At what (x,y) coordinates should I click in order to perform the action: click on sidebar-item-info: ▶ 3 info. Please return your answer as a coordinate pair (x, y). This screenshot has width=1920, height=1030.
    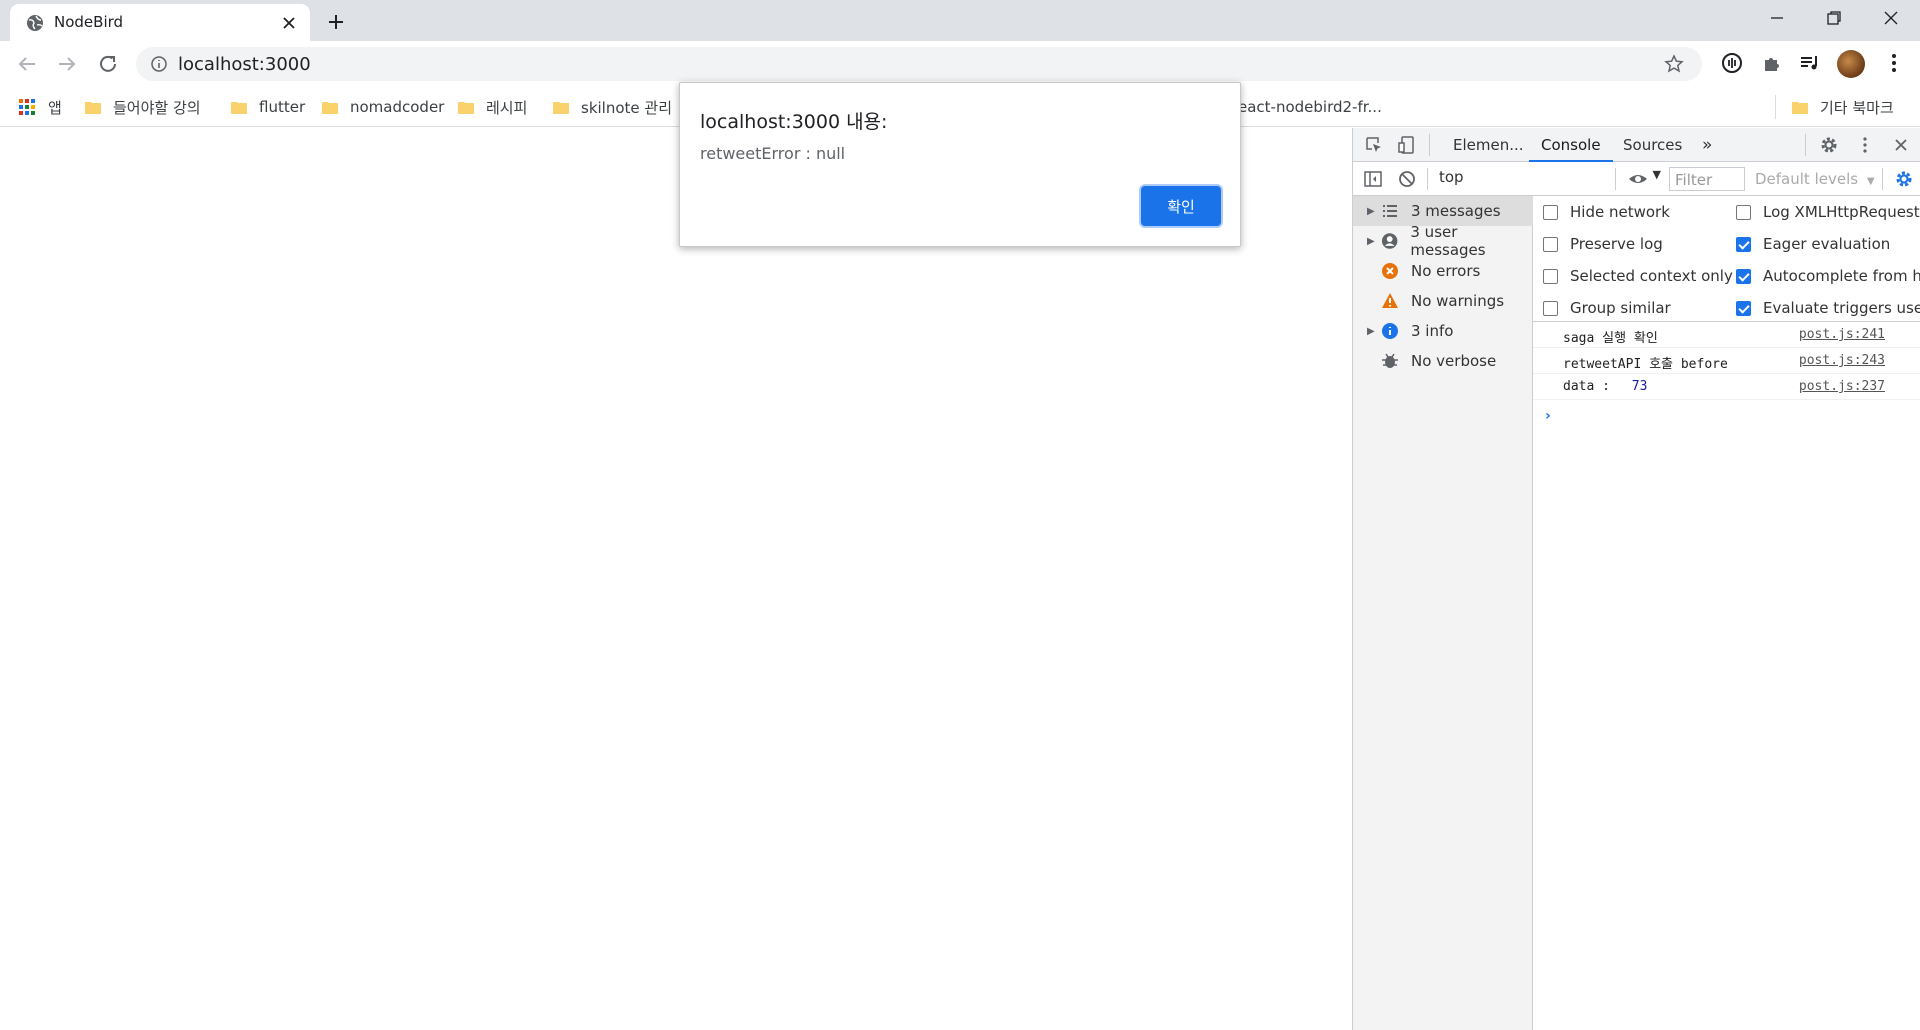
    Looking at the image, I should click on (1443, 331).